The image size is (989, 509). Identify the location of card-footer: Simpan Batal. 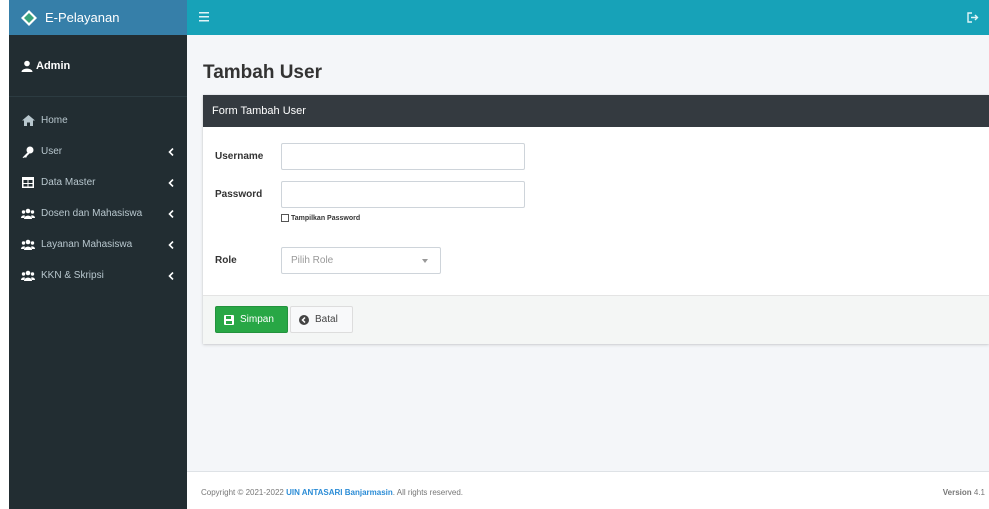
(596, 319).